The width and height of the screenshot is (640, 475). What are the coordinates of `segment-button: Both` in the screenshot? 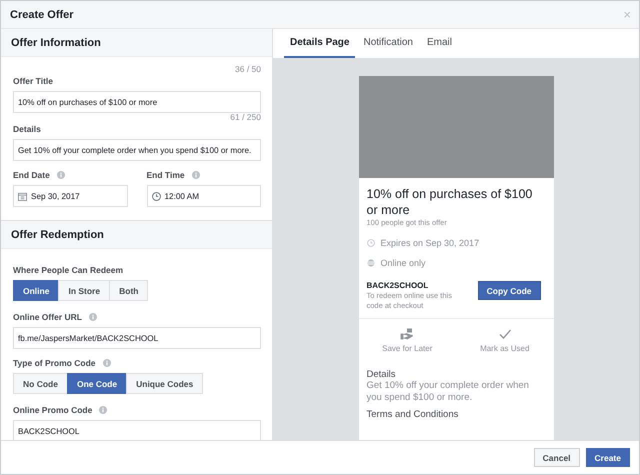 It's located at (128, 290).